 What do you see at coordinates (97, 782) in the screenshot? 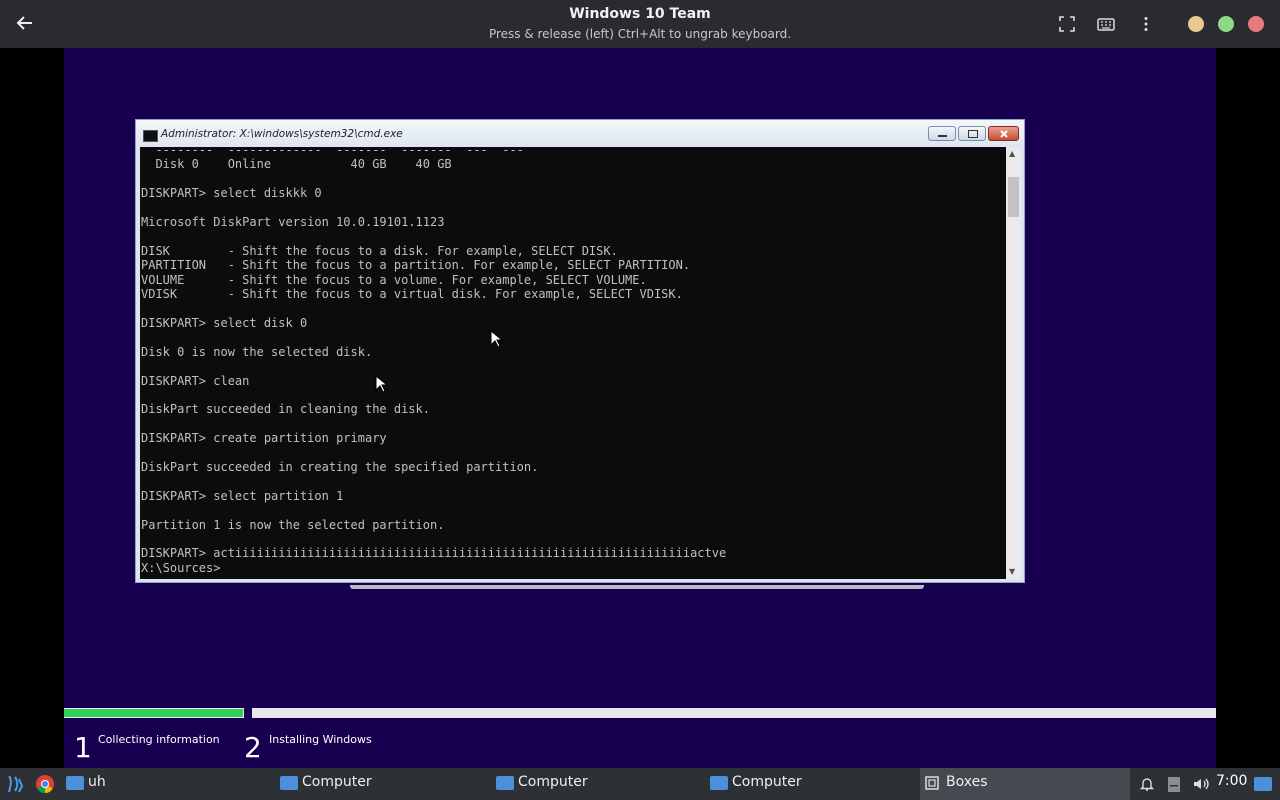
I see `taskbar-item-label: uh` at bounding box center [97, 782].